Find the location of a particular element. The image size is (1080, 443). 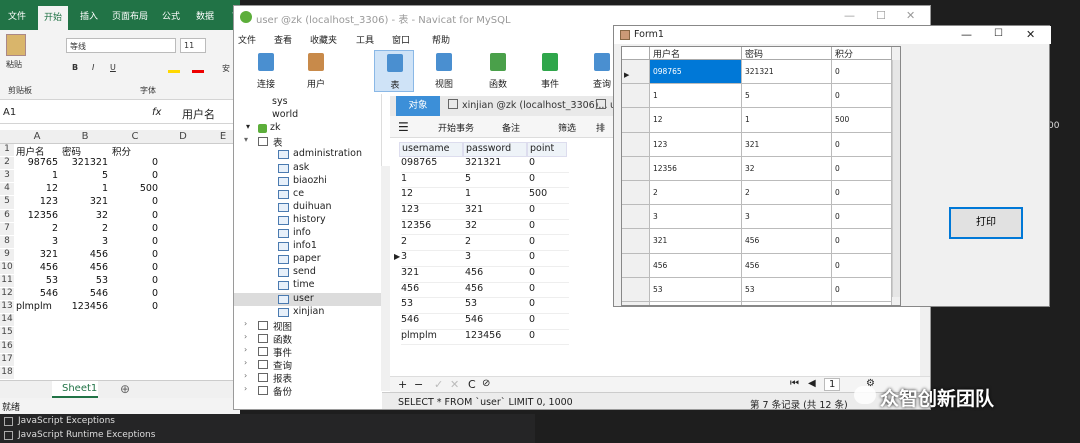

grid-cell: 321 is located at coordinates (433, 275).